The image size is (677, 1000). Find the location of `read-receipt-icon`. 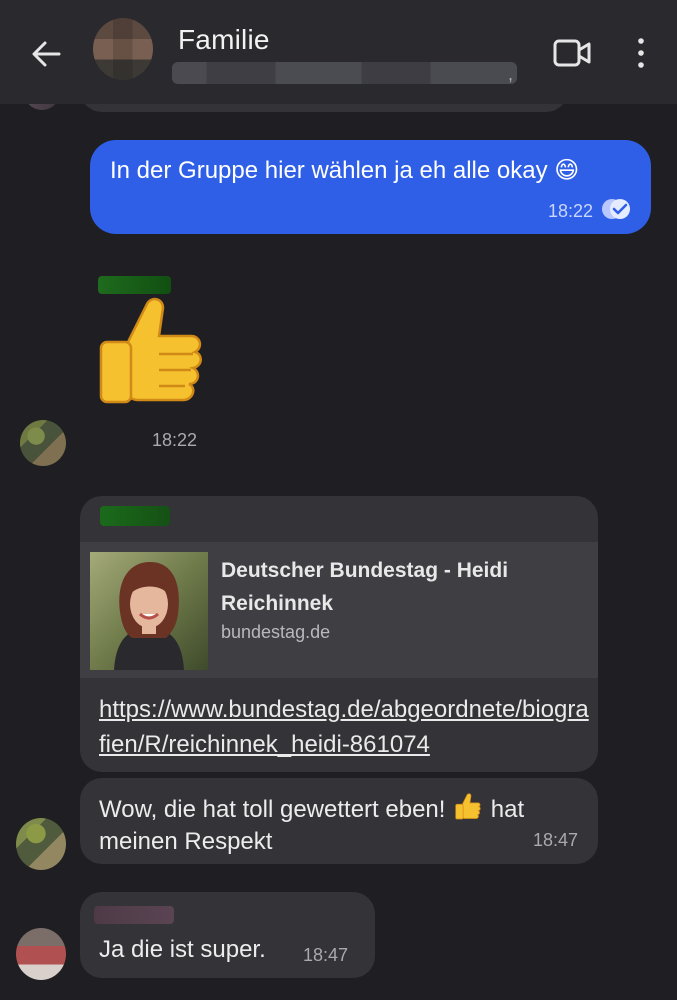

read-receipt-icon is located at coordinates (616, 209).